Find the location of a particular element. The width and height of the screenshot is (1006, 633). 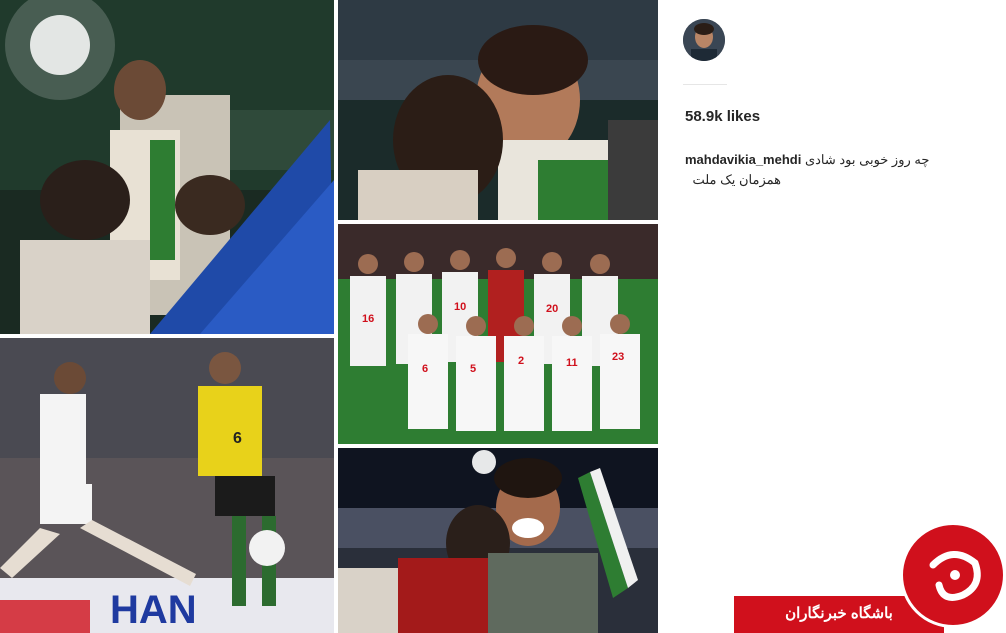

photo-team-lineup: 16 10 20 6 5 2 11 23 is located at coordinates (498, 334).